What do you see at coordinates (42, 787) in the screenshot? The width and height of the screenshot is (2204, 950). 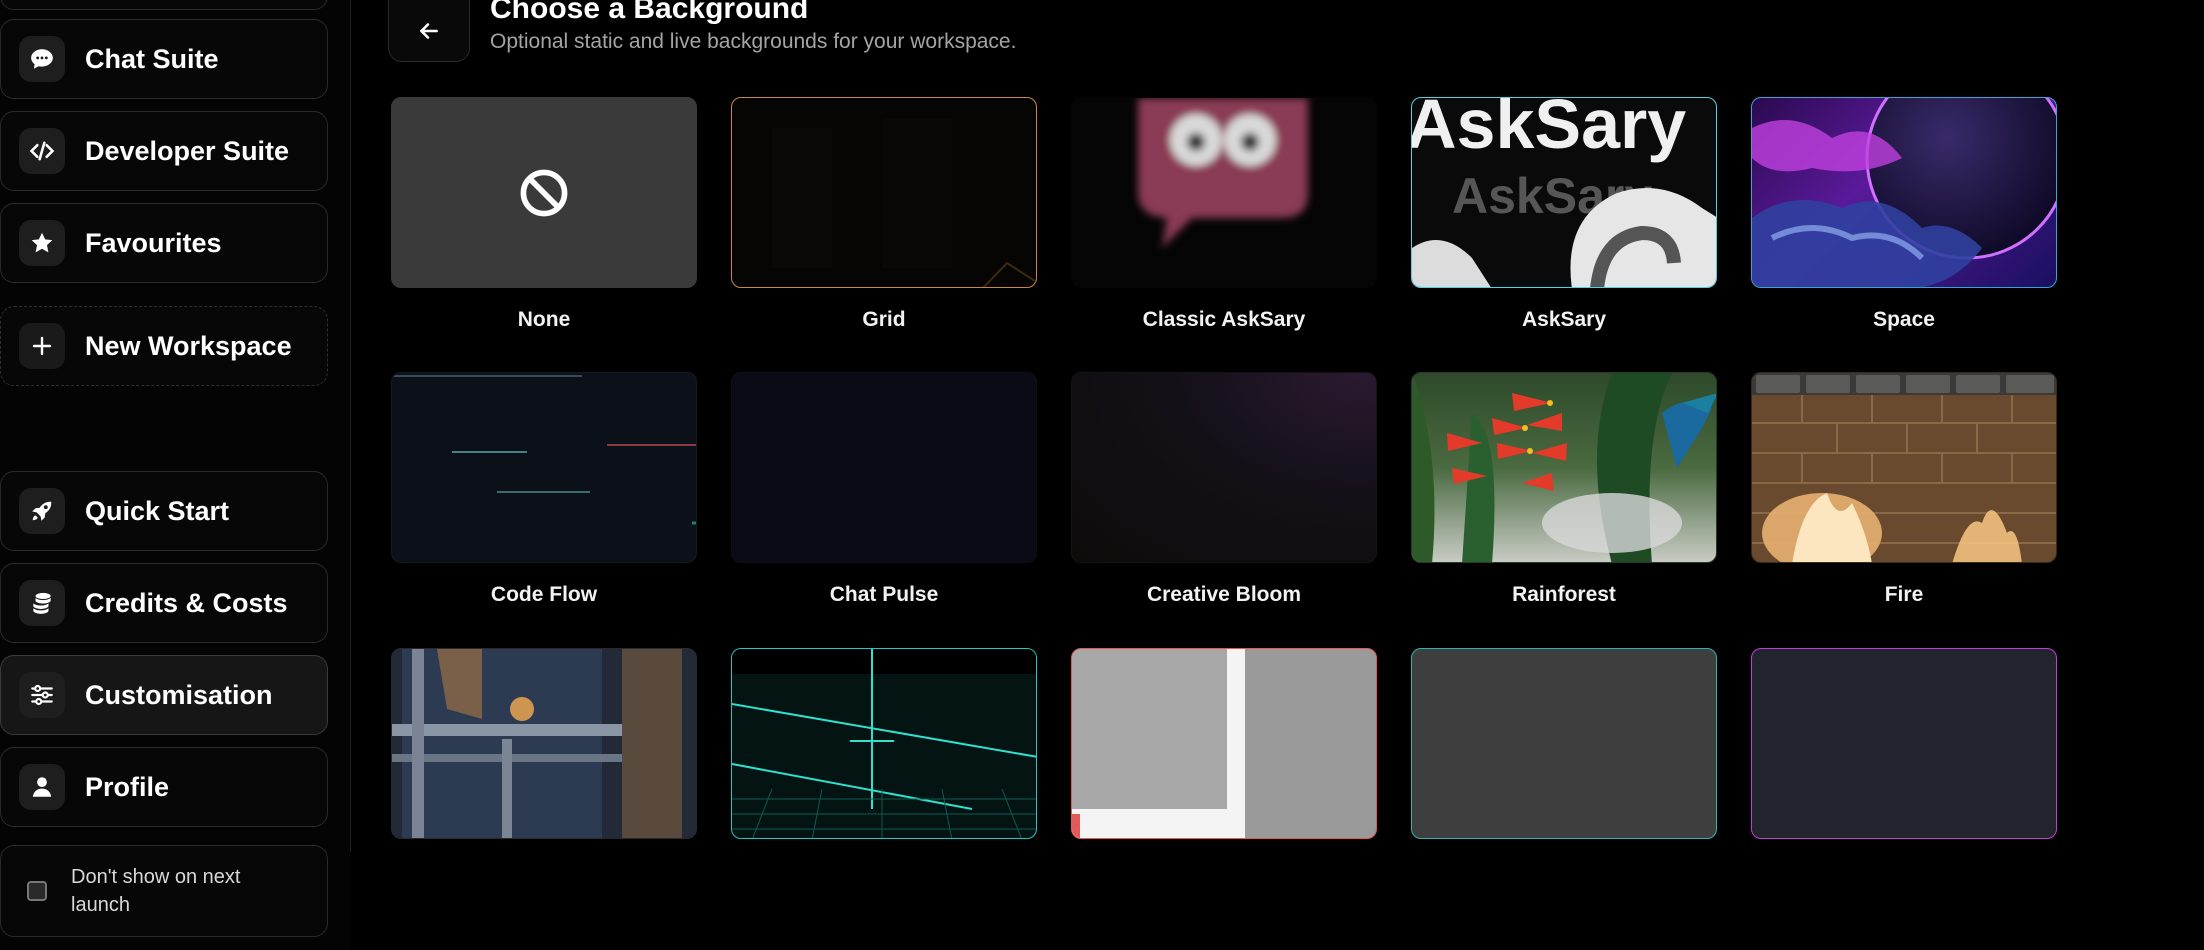 I see `user-icon` at bounding box center [42, 787].